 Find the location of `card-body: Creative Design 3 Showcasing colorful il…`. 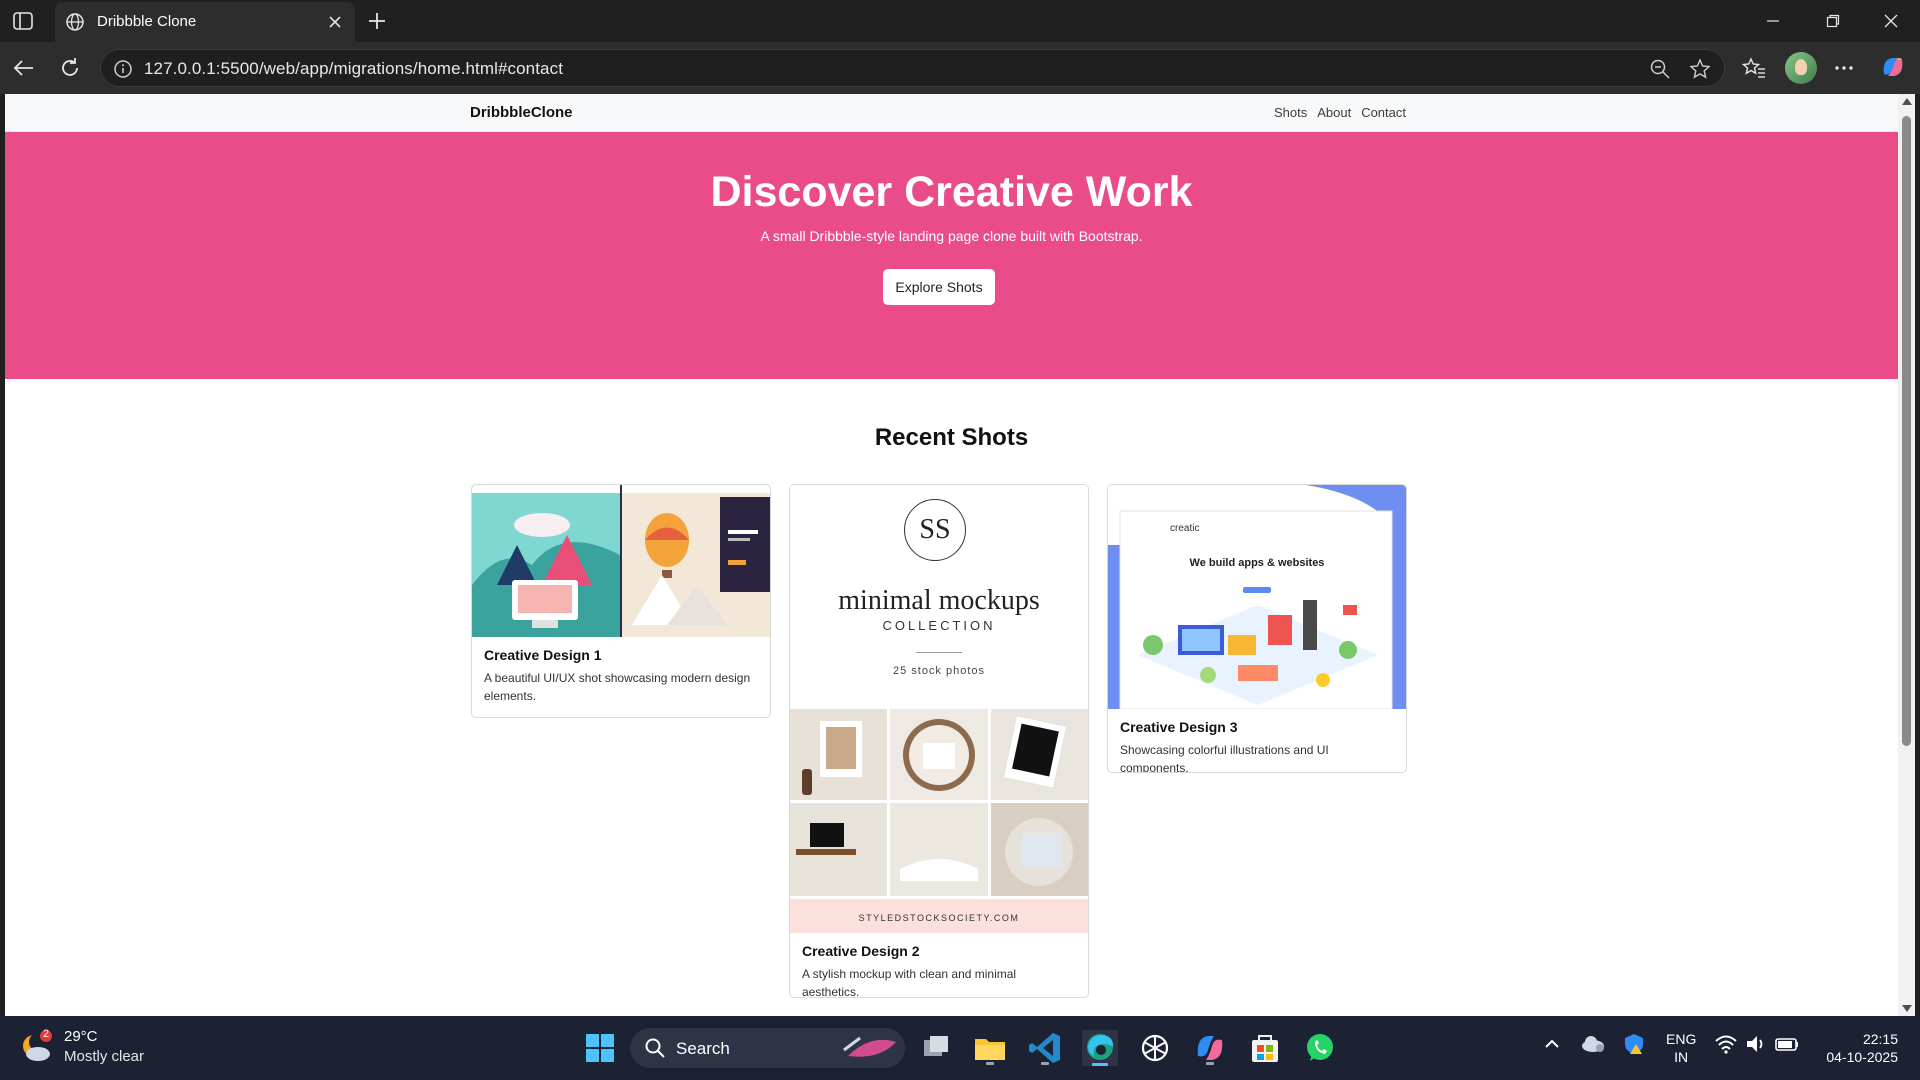

card-body: Creative Design 3 Showcasing colorful il… is located at coordinates (1257, 741).